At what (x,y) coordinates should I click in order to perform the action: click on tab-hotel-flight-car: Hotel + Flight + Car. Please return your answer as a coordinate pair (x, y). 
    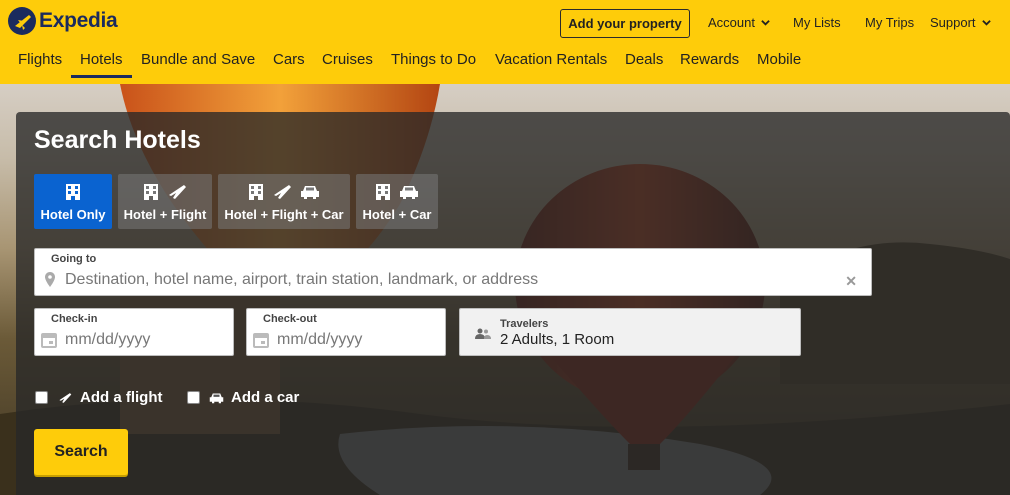
    Looking at the image, I should click on (284, 201).